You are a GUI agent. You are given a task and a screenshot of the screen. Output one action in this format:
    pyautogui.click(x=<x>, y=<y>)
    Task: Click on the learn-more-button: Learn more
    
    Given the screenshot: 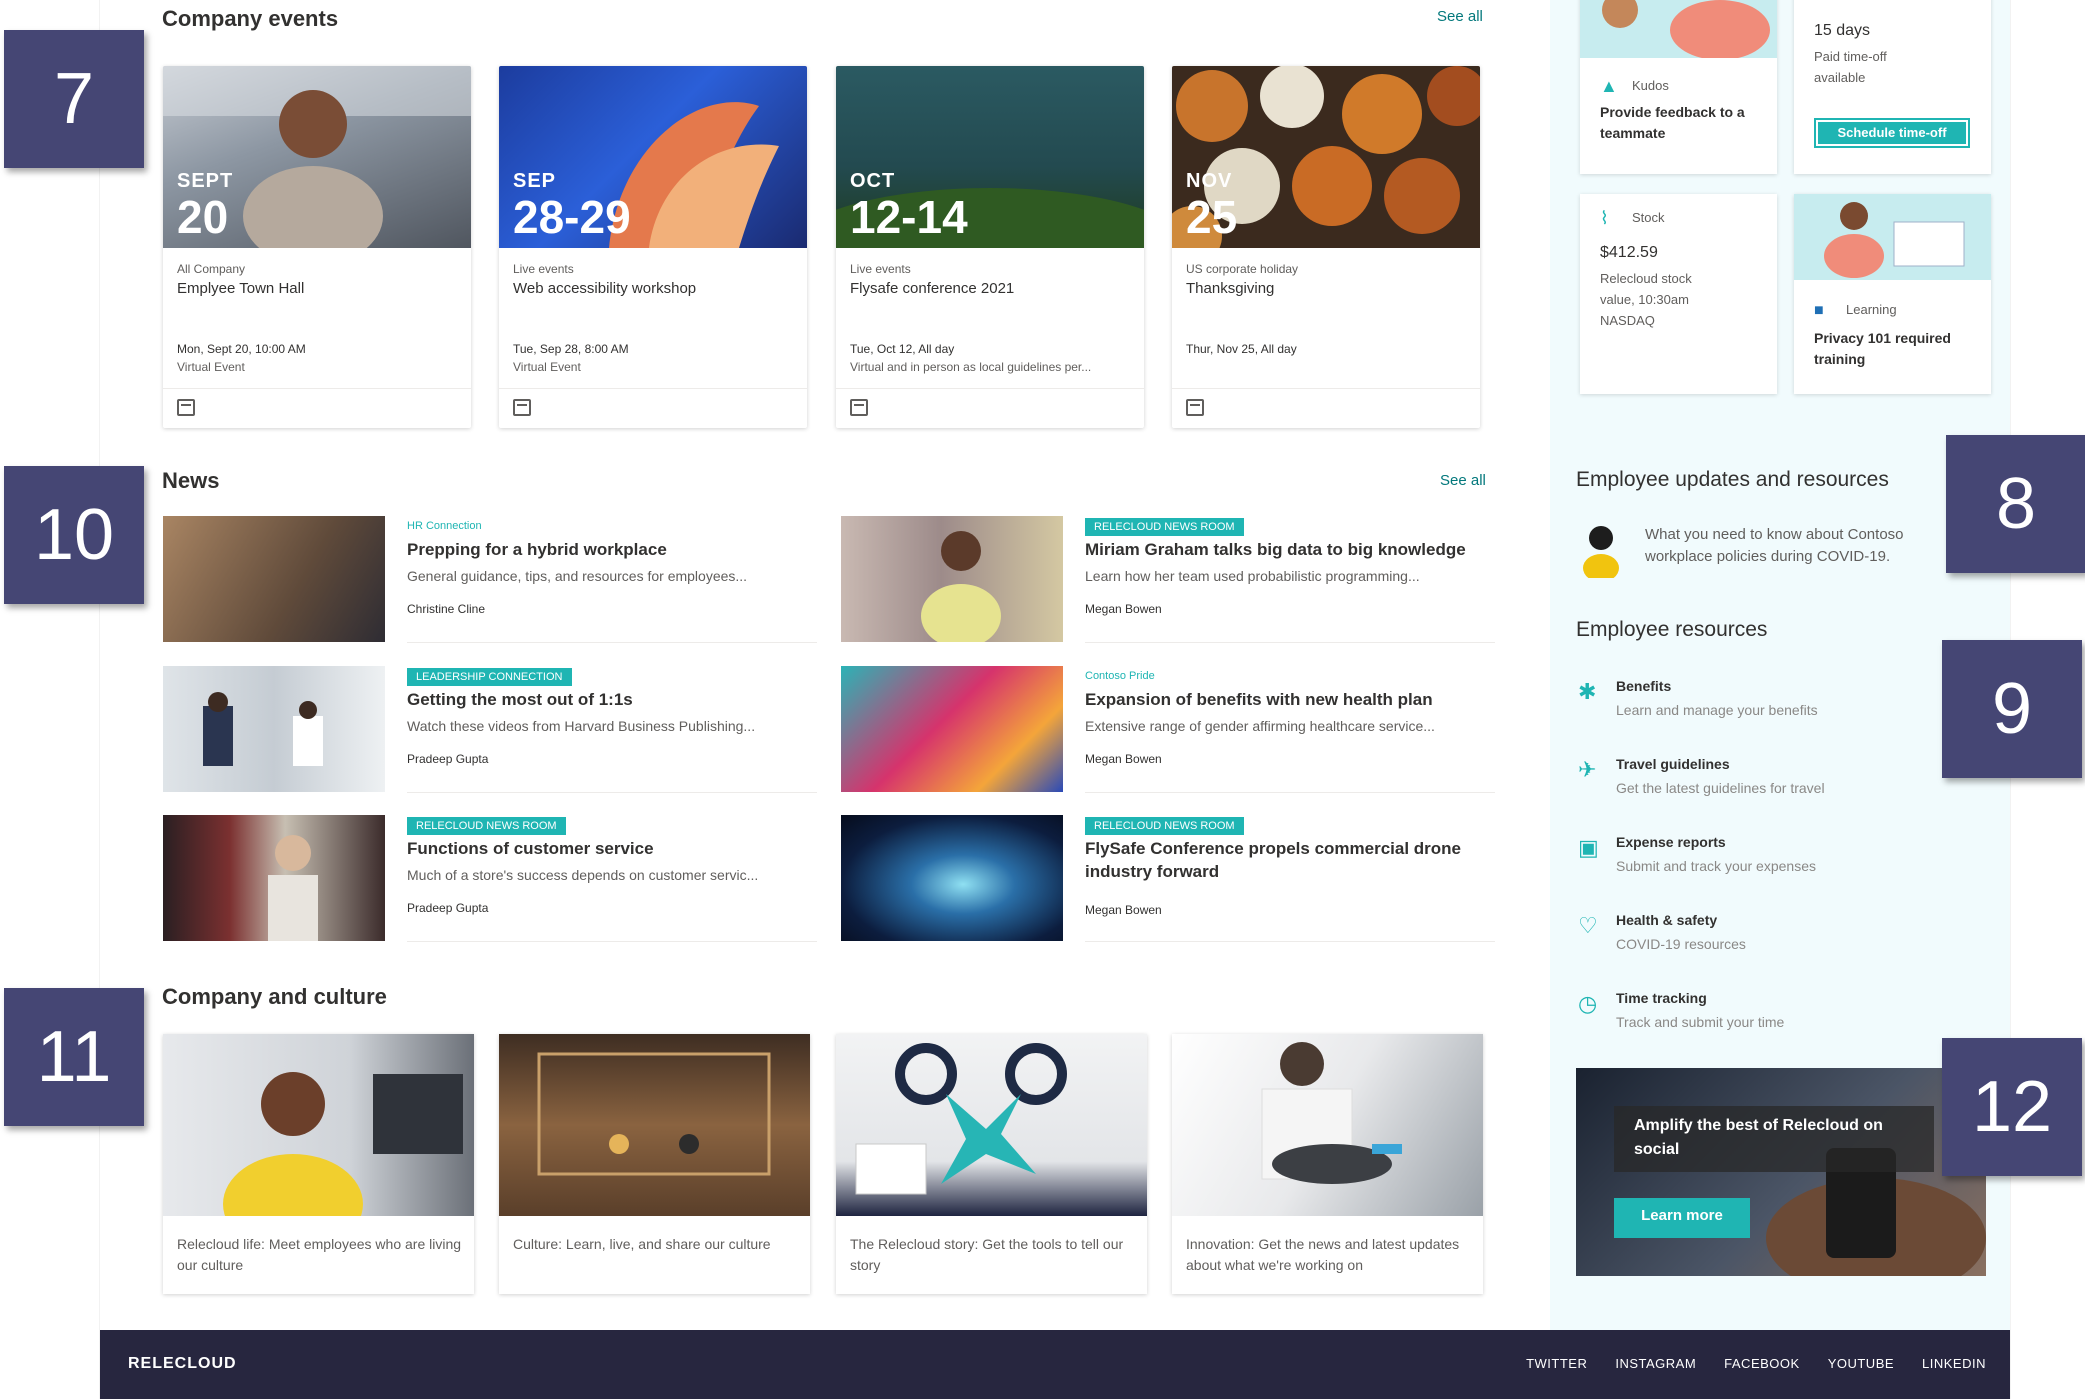 What is the action you would take?
    pyautogui.click(x=1682, y=1218)
    